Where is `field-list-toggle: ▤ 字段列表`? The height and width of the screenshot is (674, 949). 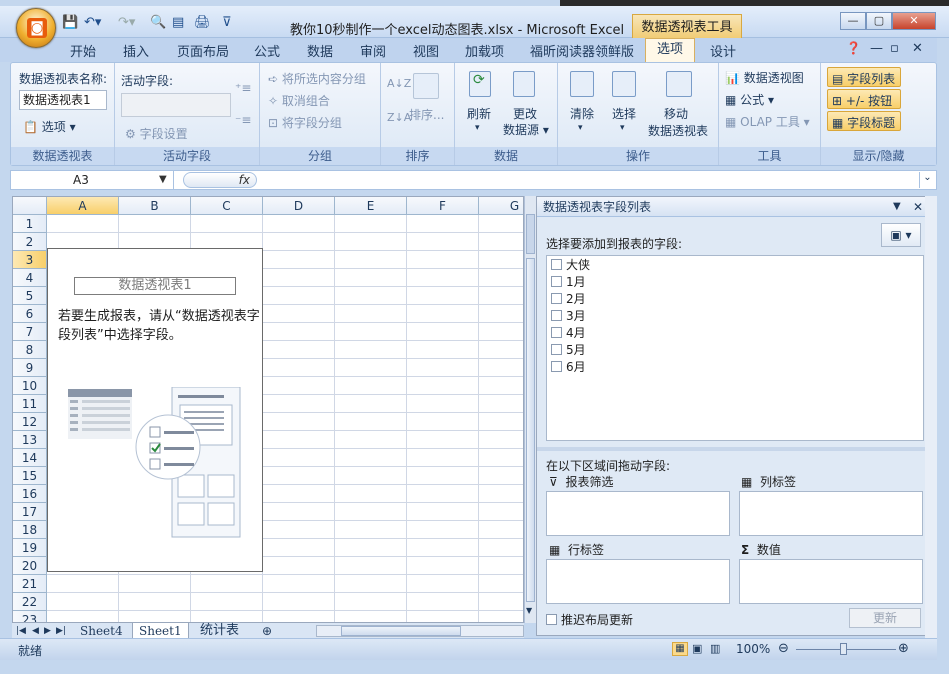
field-list-toggle: ▤ 字段列表 is located at coordinates (864, 77).